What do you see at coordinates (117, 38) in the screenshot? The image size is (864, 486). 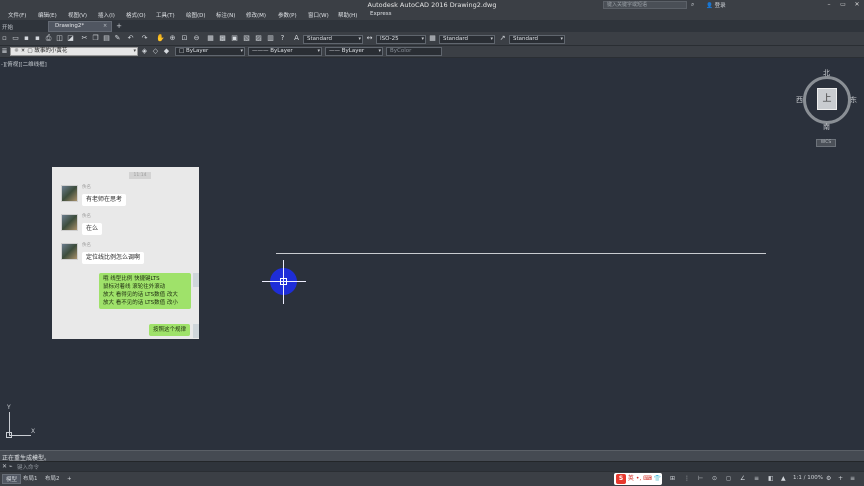 I see `match-properties-icon: ✎` at bounding box center [117, 38].